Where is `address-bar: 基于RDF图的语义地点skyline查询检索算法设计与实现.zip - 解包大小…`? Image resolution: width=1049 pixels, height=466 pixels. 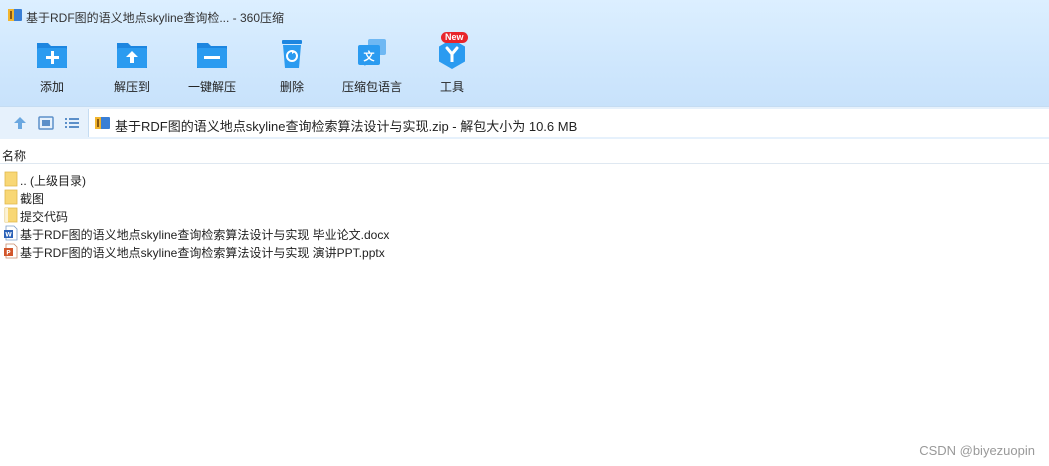 address-bar: 基于RDF图的语义地点skyline查询检索算法设计与实现.zip - 解包大小… is located at coordinates (568, 123).